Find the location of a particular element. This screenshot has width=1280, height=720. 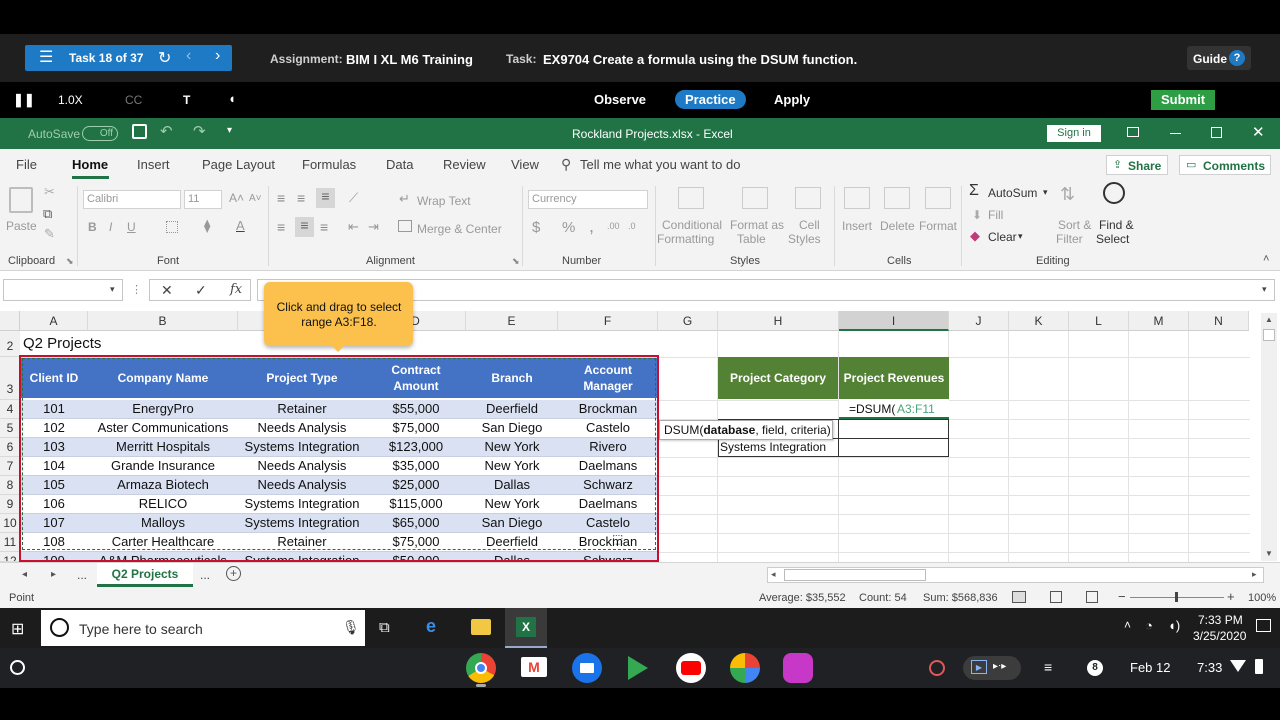

scroll-thumb is located at coordinates (1269, 335).